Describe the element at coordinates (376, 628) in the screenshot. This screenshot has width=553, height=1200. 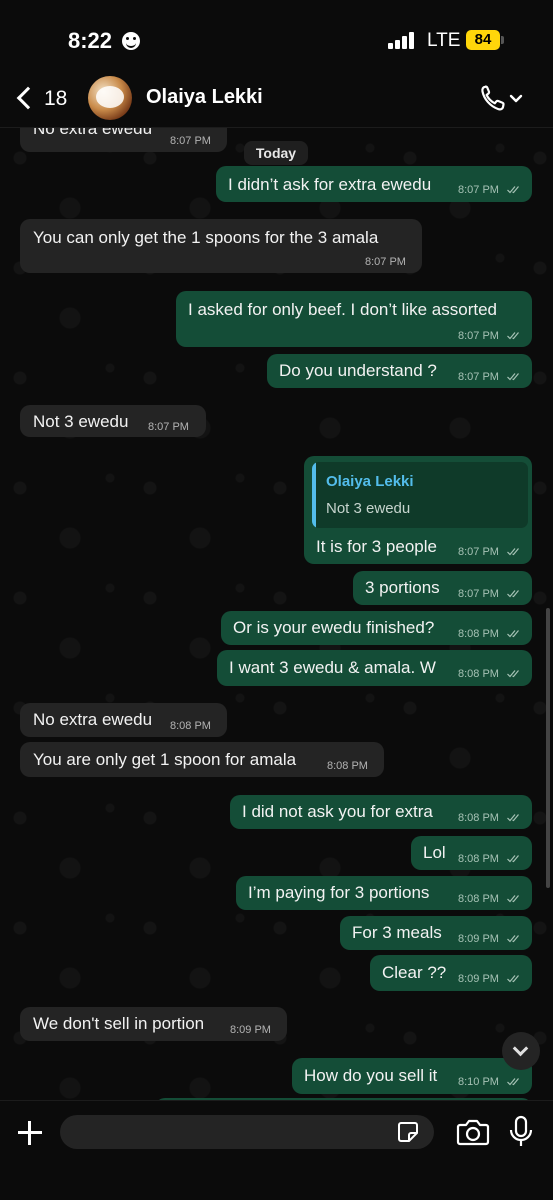
I see `message-outgoing: Or is your ewedu finished? 8:08 PM` at that location.